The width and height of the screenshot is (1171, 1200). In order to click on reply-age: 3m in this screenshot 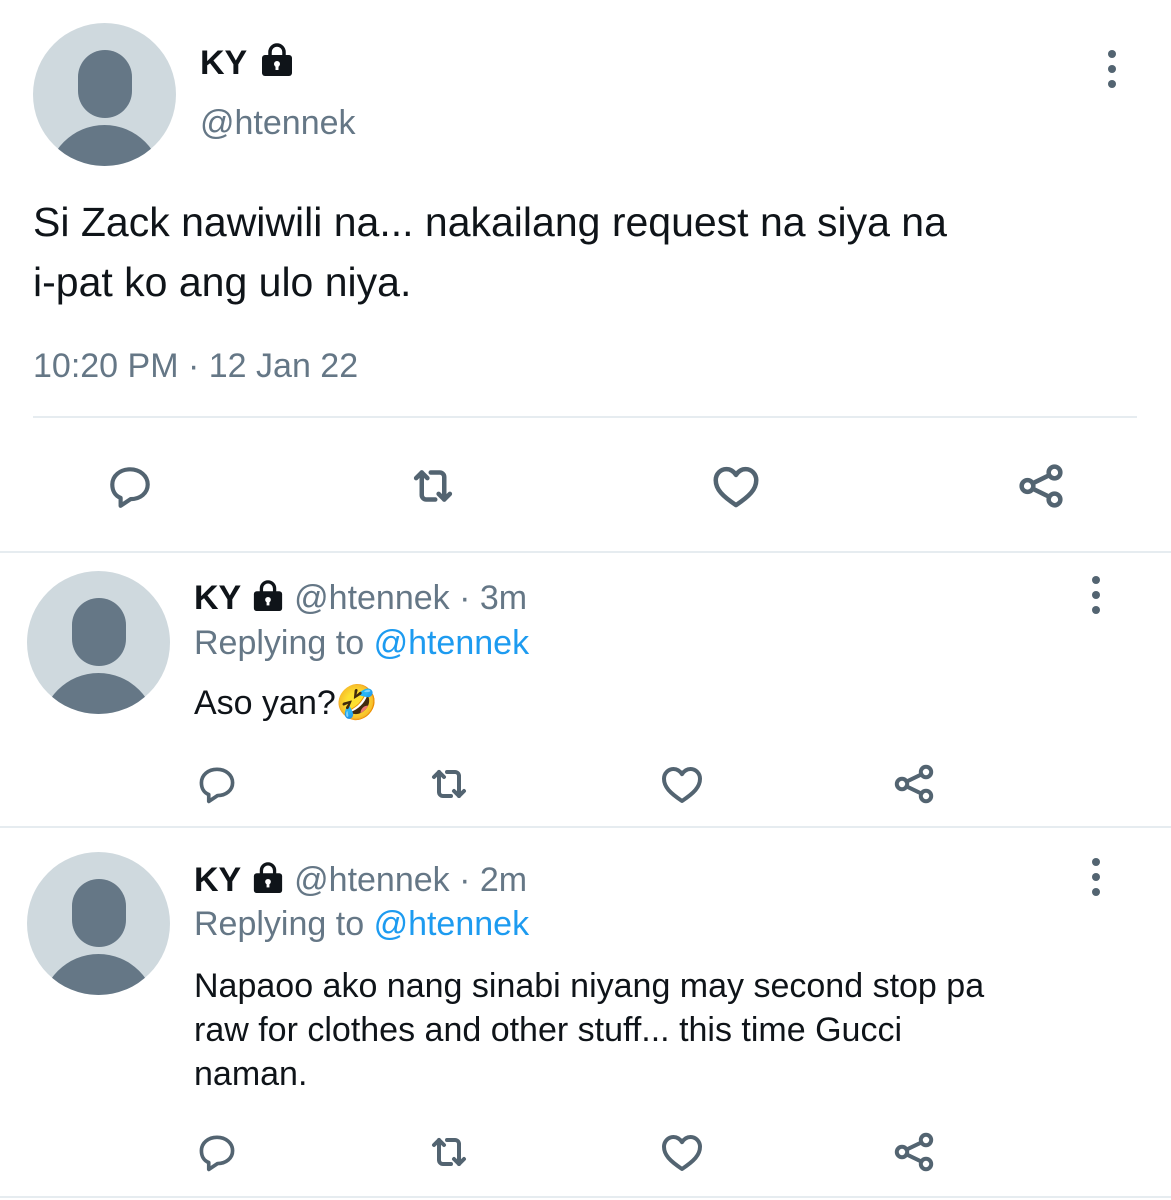, I will do `click(503, 598)`.